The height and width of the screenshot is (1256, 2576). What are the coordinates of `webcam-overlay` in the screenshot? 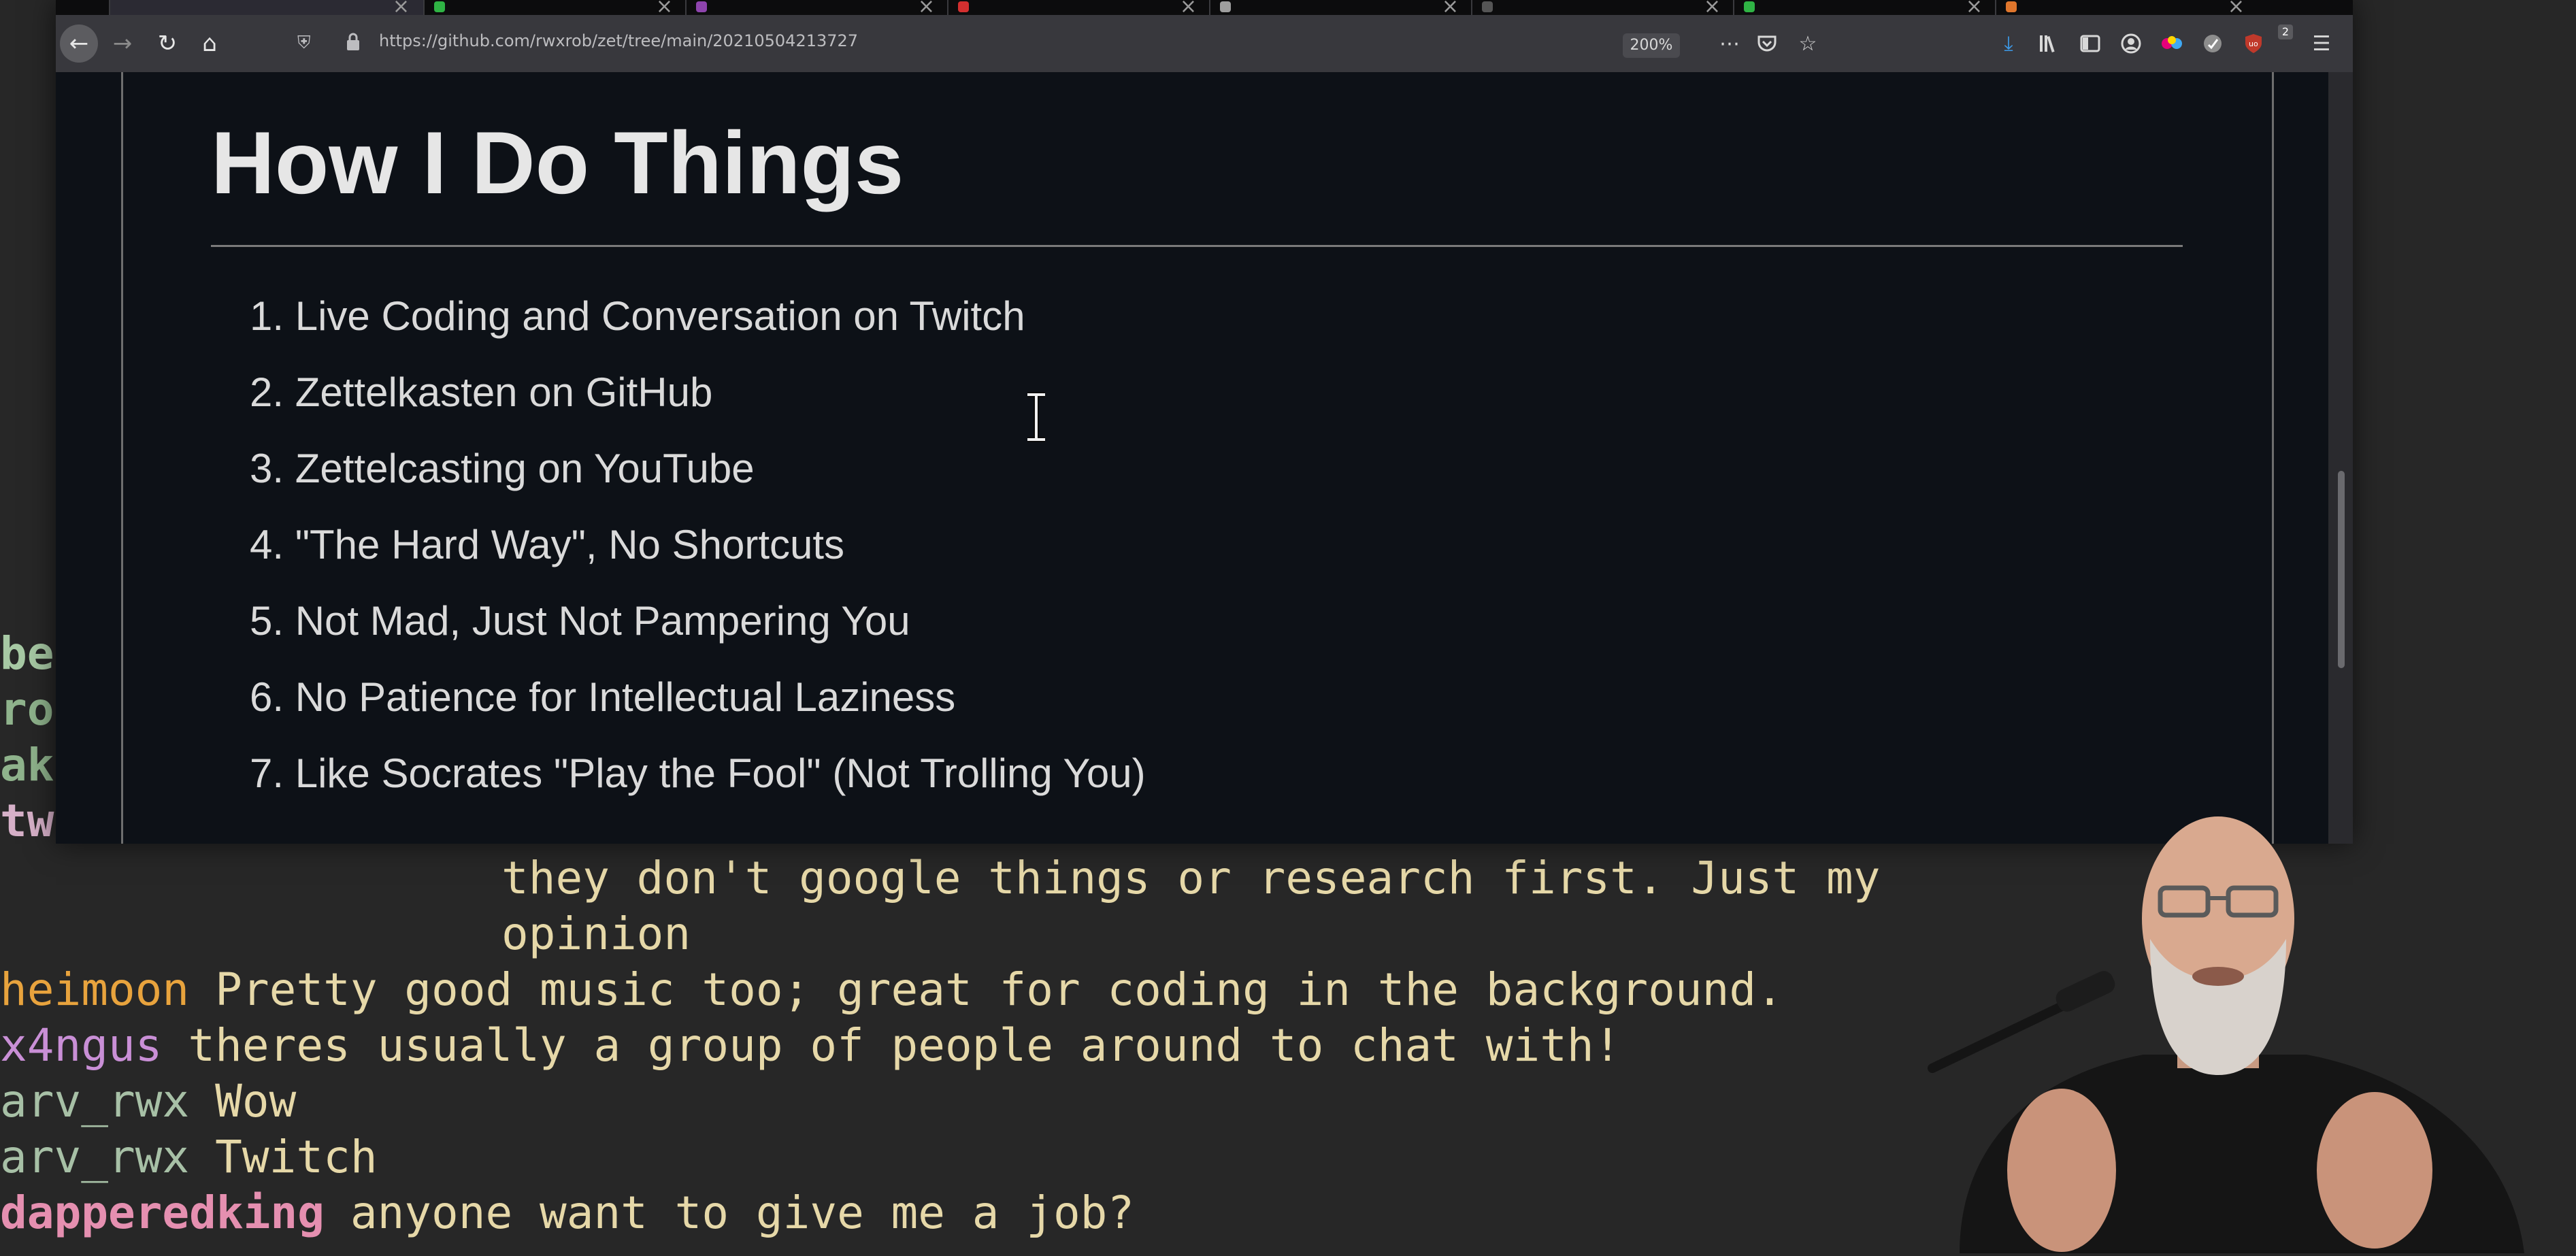 It's located at (2217, 994).